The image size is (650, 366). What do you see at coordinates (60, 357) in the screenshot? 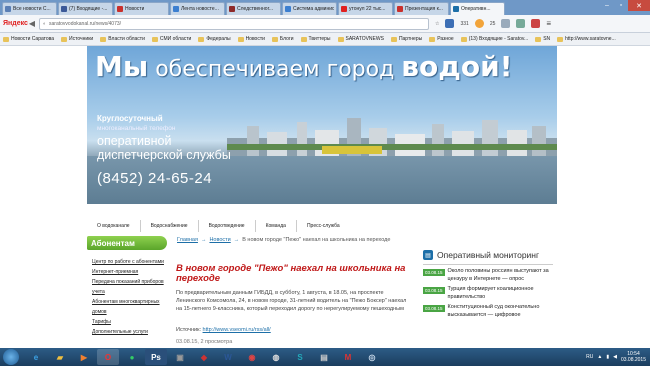
I see `explorer-icon: ▰` at bounding box center [60, 357].